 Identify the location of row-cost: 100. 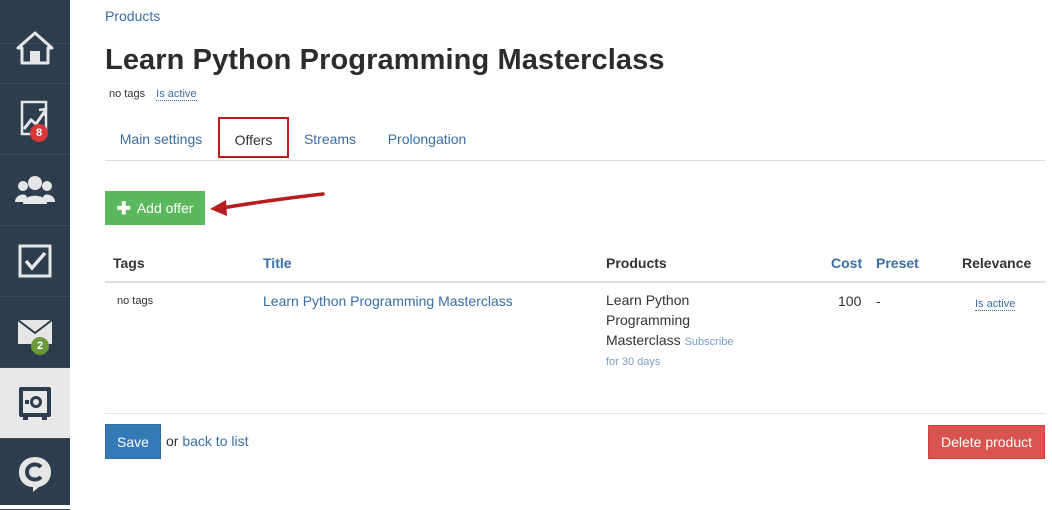
(850, 301).